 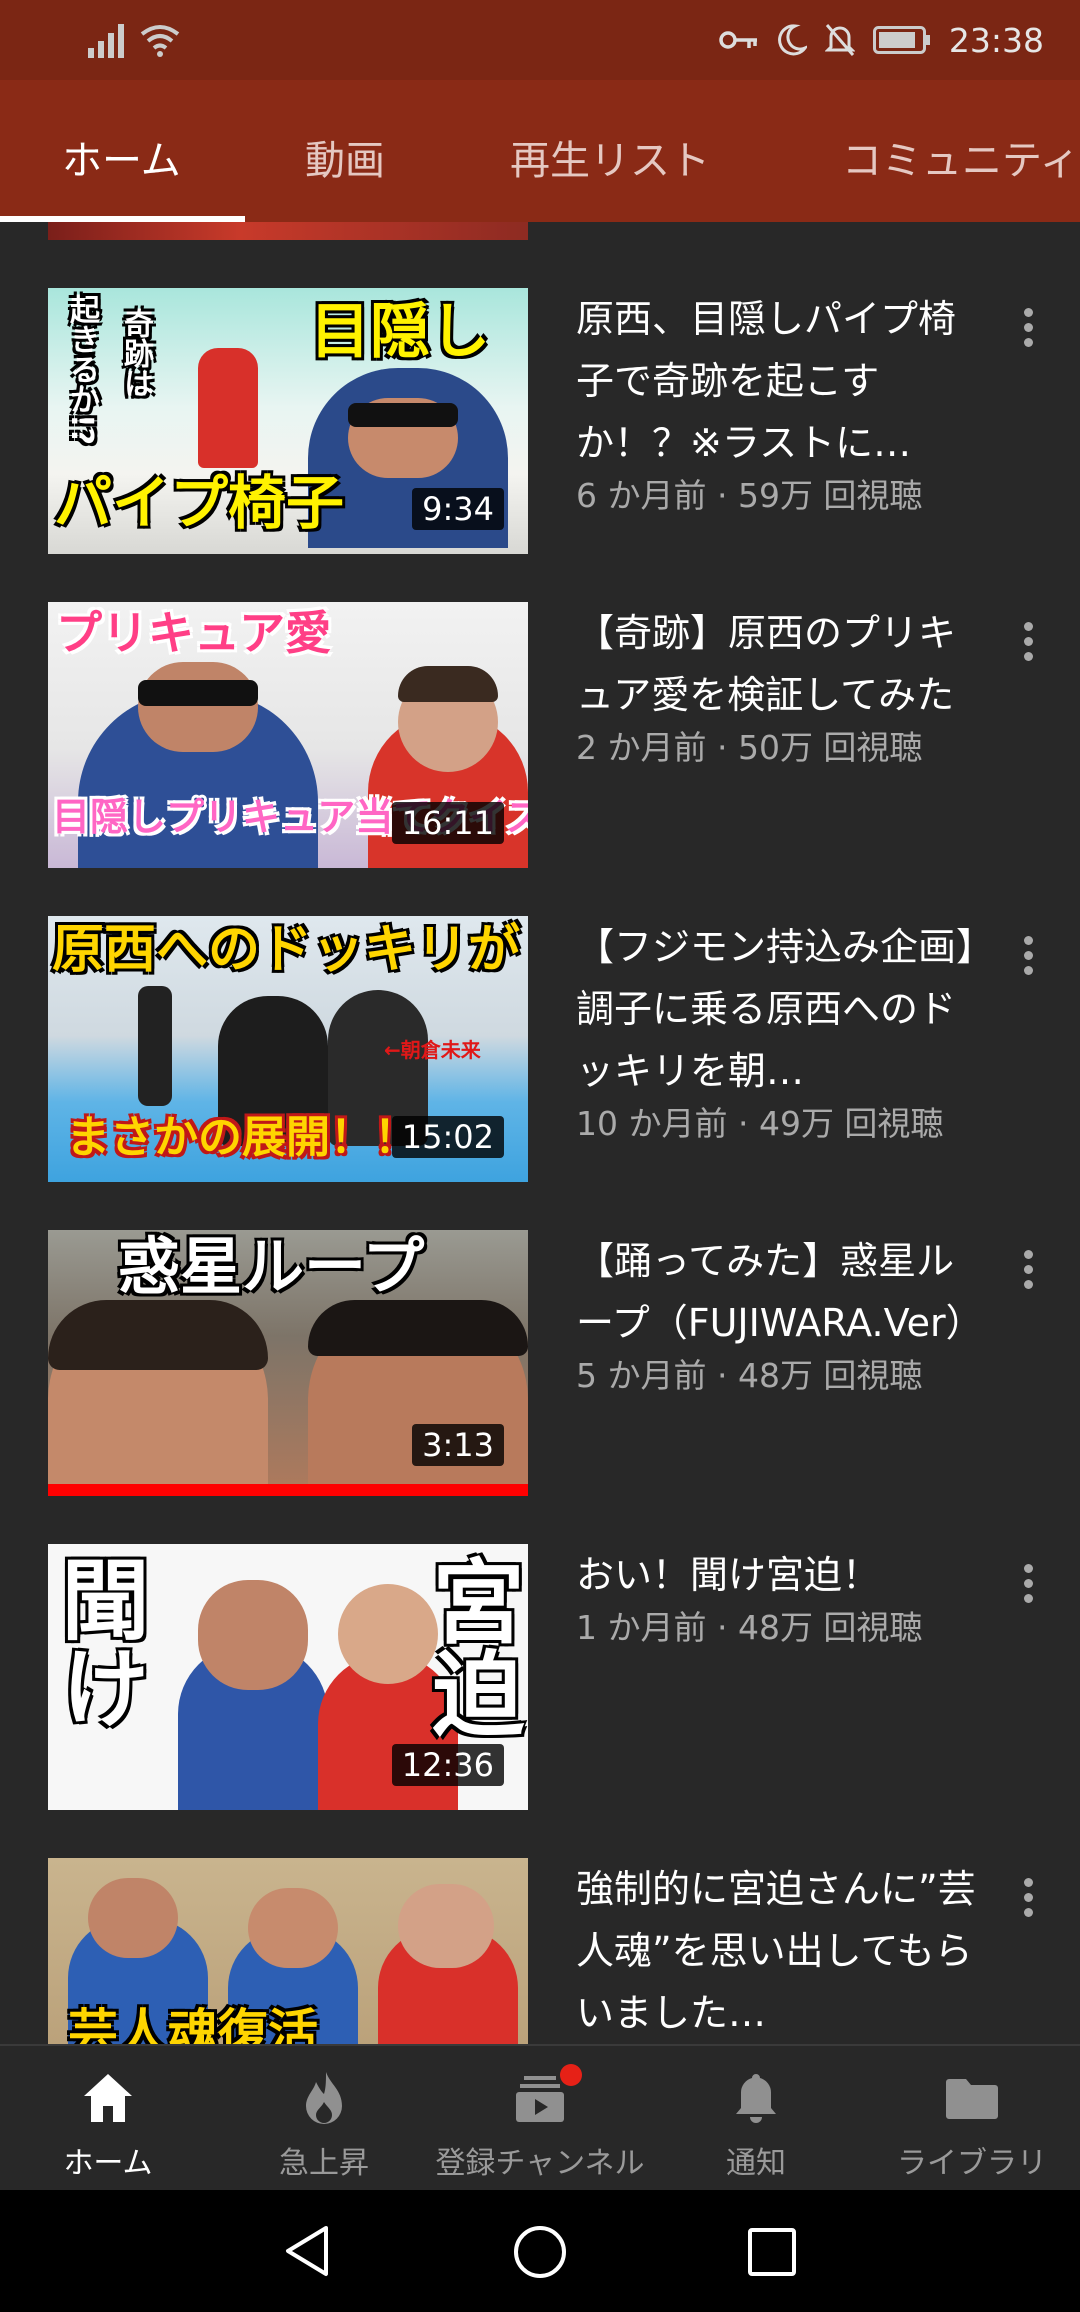 What do you see at coordinates (134, 40) in the screenshot?
I see `status-left` at bounding box center [134, 40].